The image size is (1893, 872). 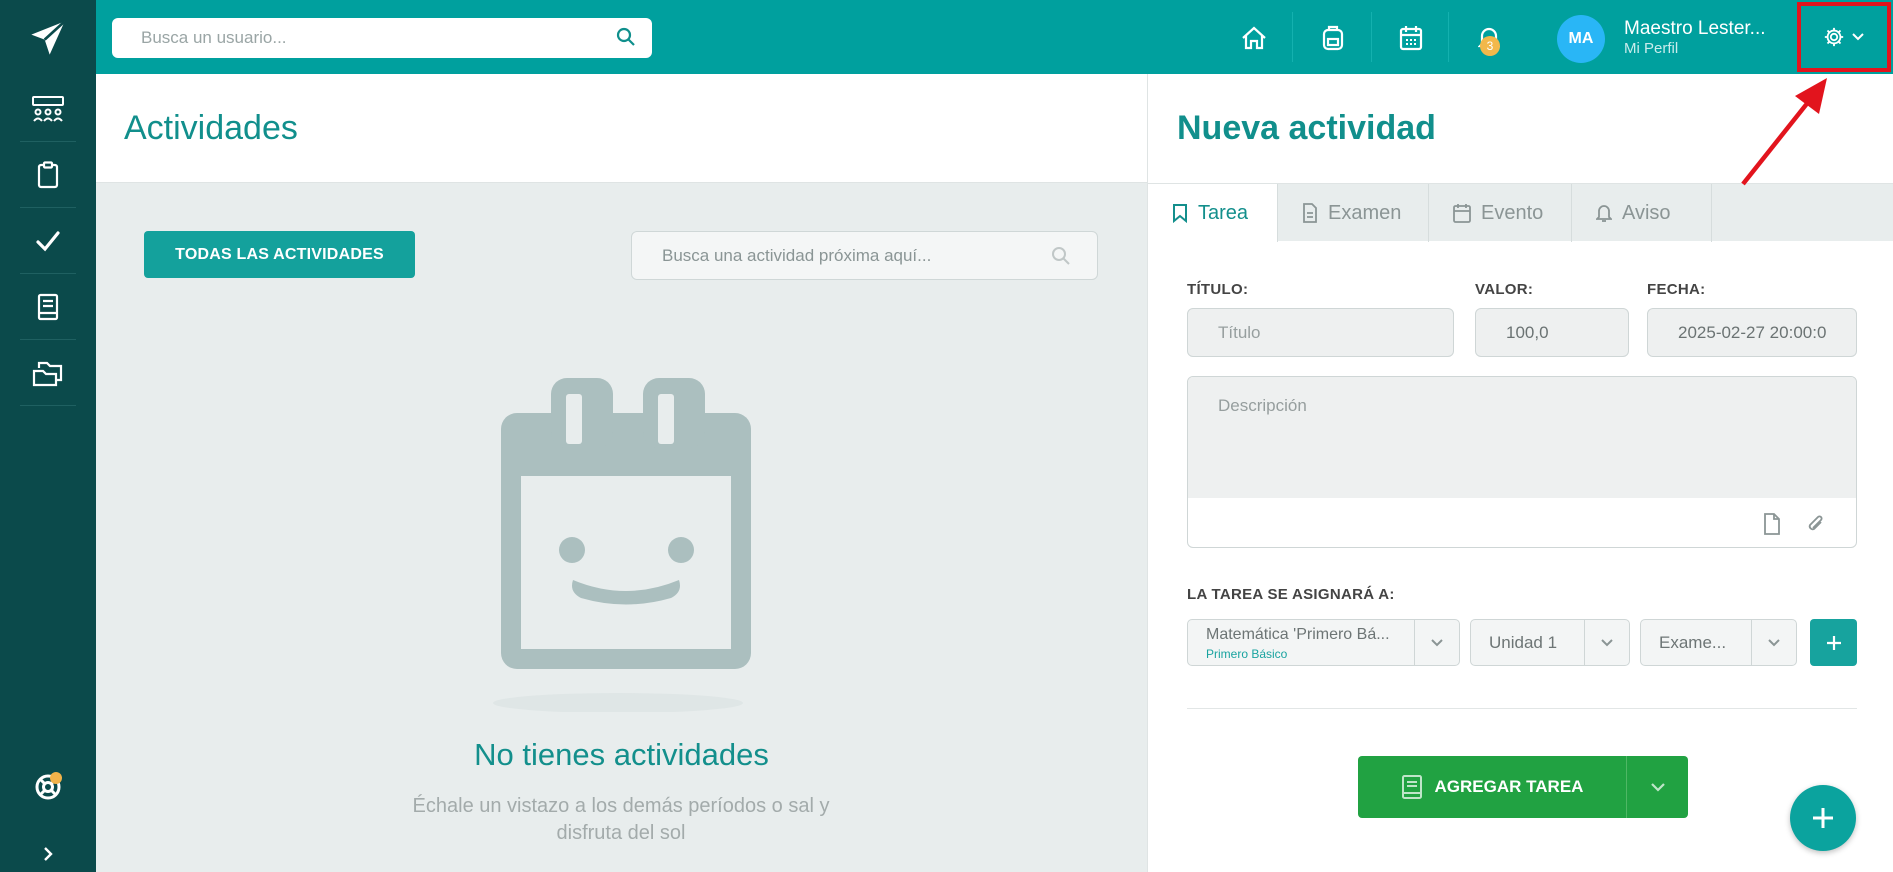 I want to click on title-label: TÍTULO:, so click(x=1218, y=289).